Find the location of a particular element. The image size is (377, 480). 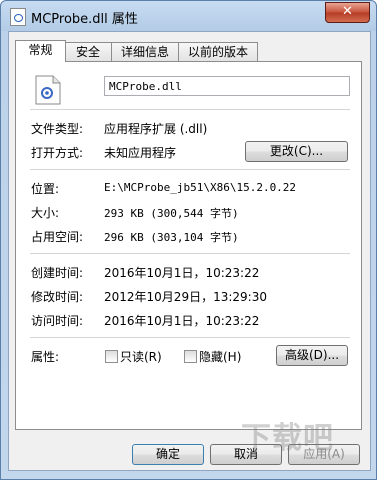

location-label: 位置: is located at coordinates (45, 189).